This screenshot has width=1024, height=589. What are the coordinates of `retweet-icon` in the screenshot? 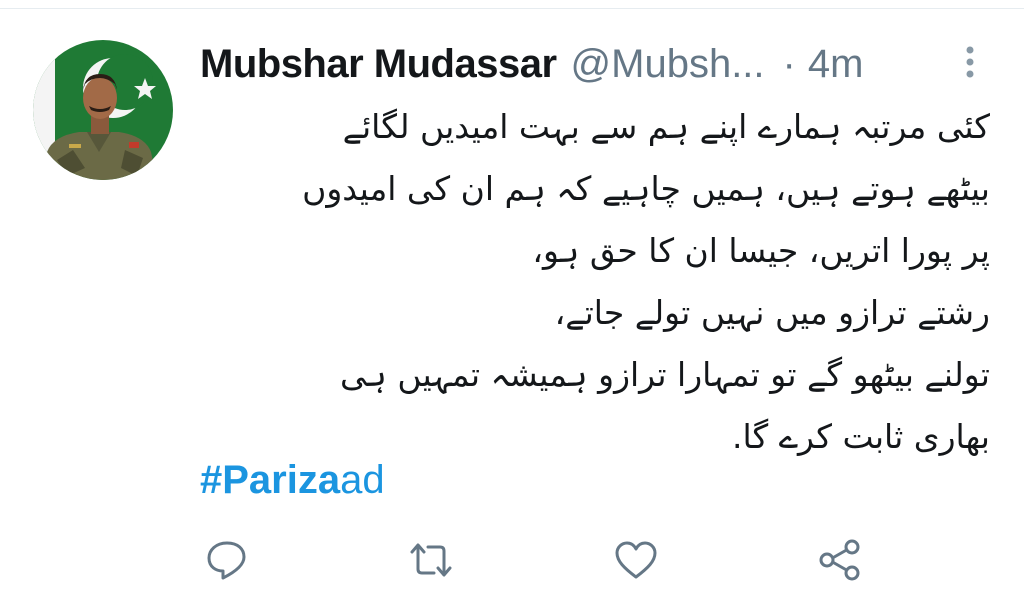 It's located at (431, 560).